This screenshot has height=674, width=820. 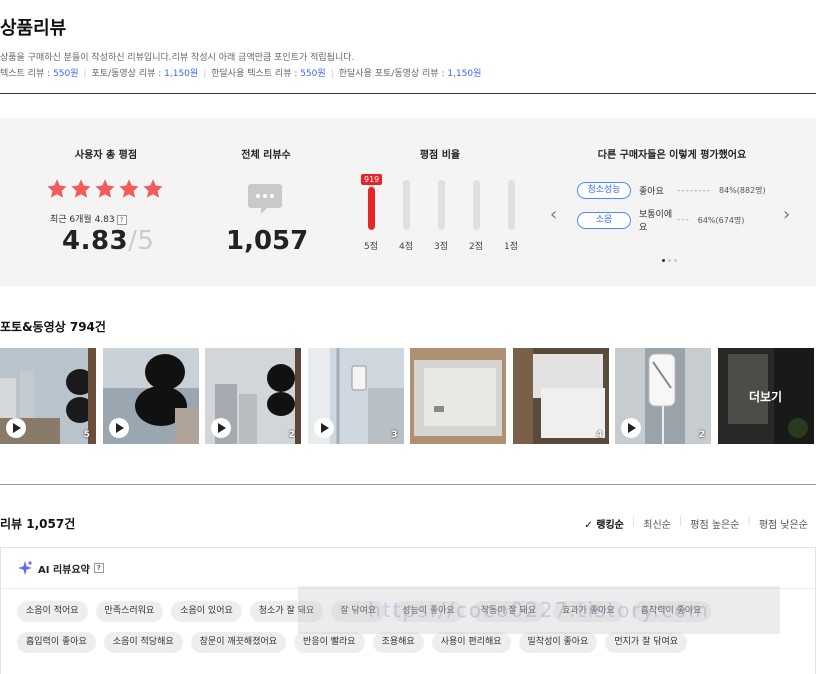 What do you see at coordinates (553, 214) in the screenshot?
I see `prev-arrow-icon: ‹` at bounding box center [553, 214].